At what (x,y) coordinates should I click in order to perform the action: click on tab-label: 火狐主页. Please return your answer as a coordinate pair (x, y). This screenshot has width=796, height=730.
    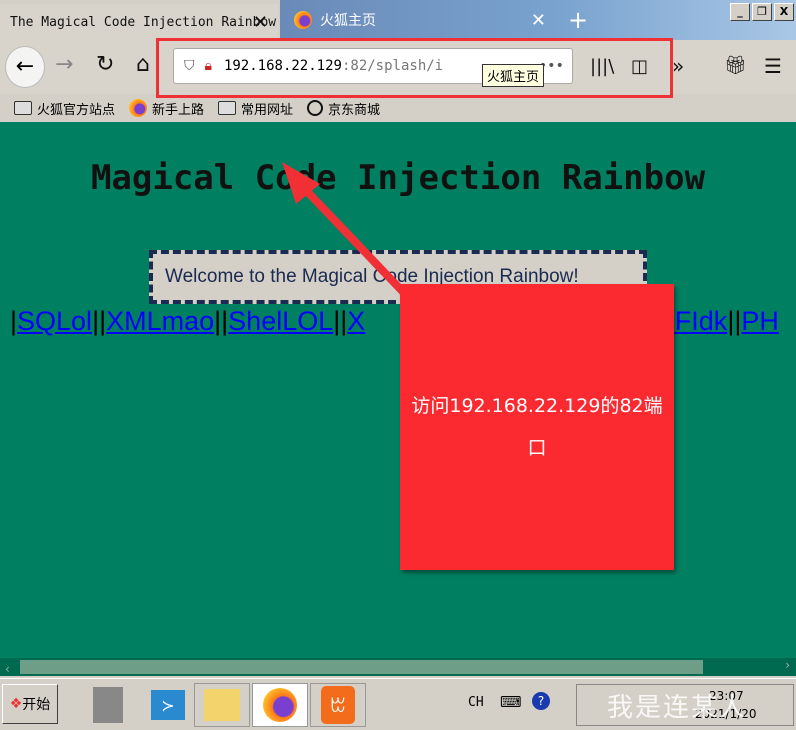
    Looking at the image, I should click on (348, 21).